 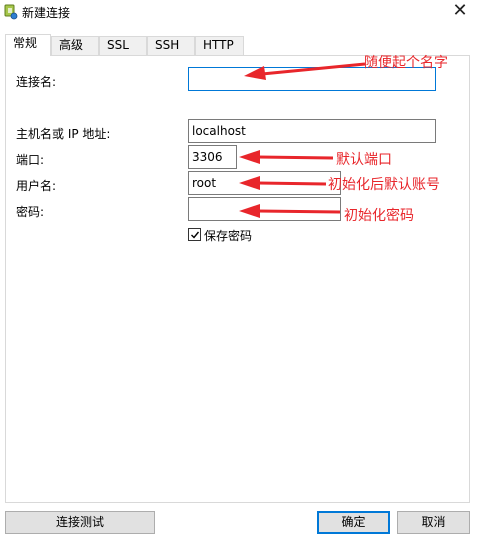 I want to click on connection-name-label: 连接名:, so click(x=36, y=82).